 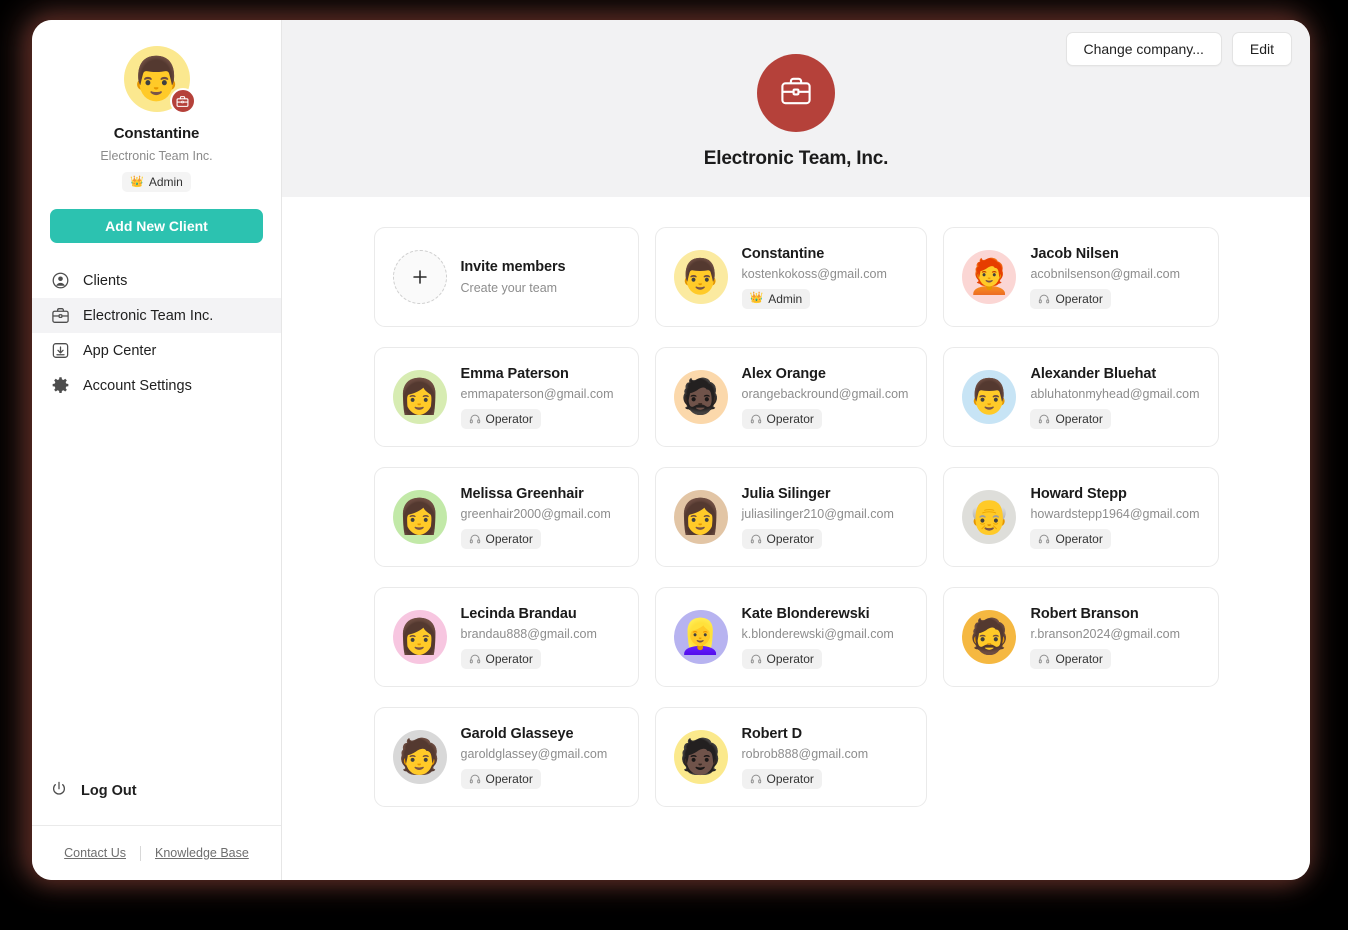 What do you see at coordinates (814, 277) in the screenshot?
I see `member-card-body: Constantine kostenkokoss@gmail.com 👑 Admin` at bounding box center [814, 277].